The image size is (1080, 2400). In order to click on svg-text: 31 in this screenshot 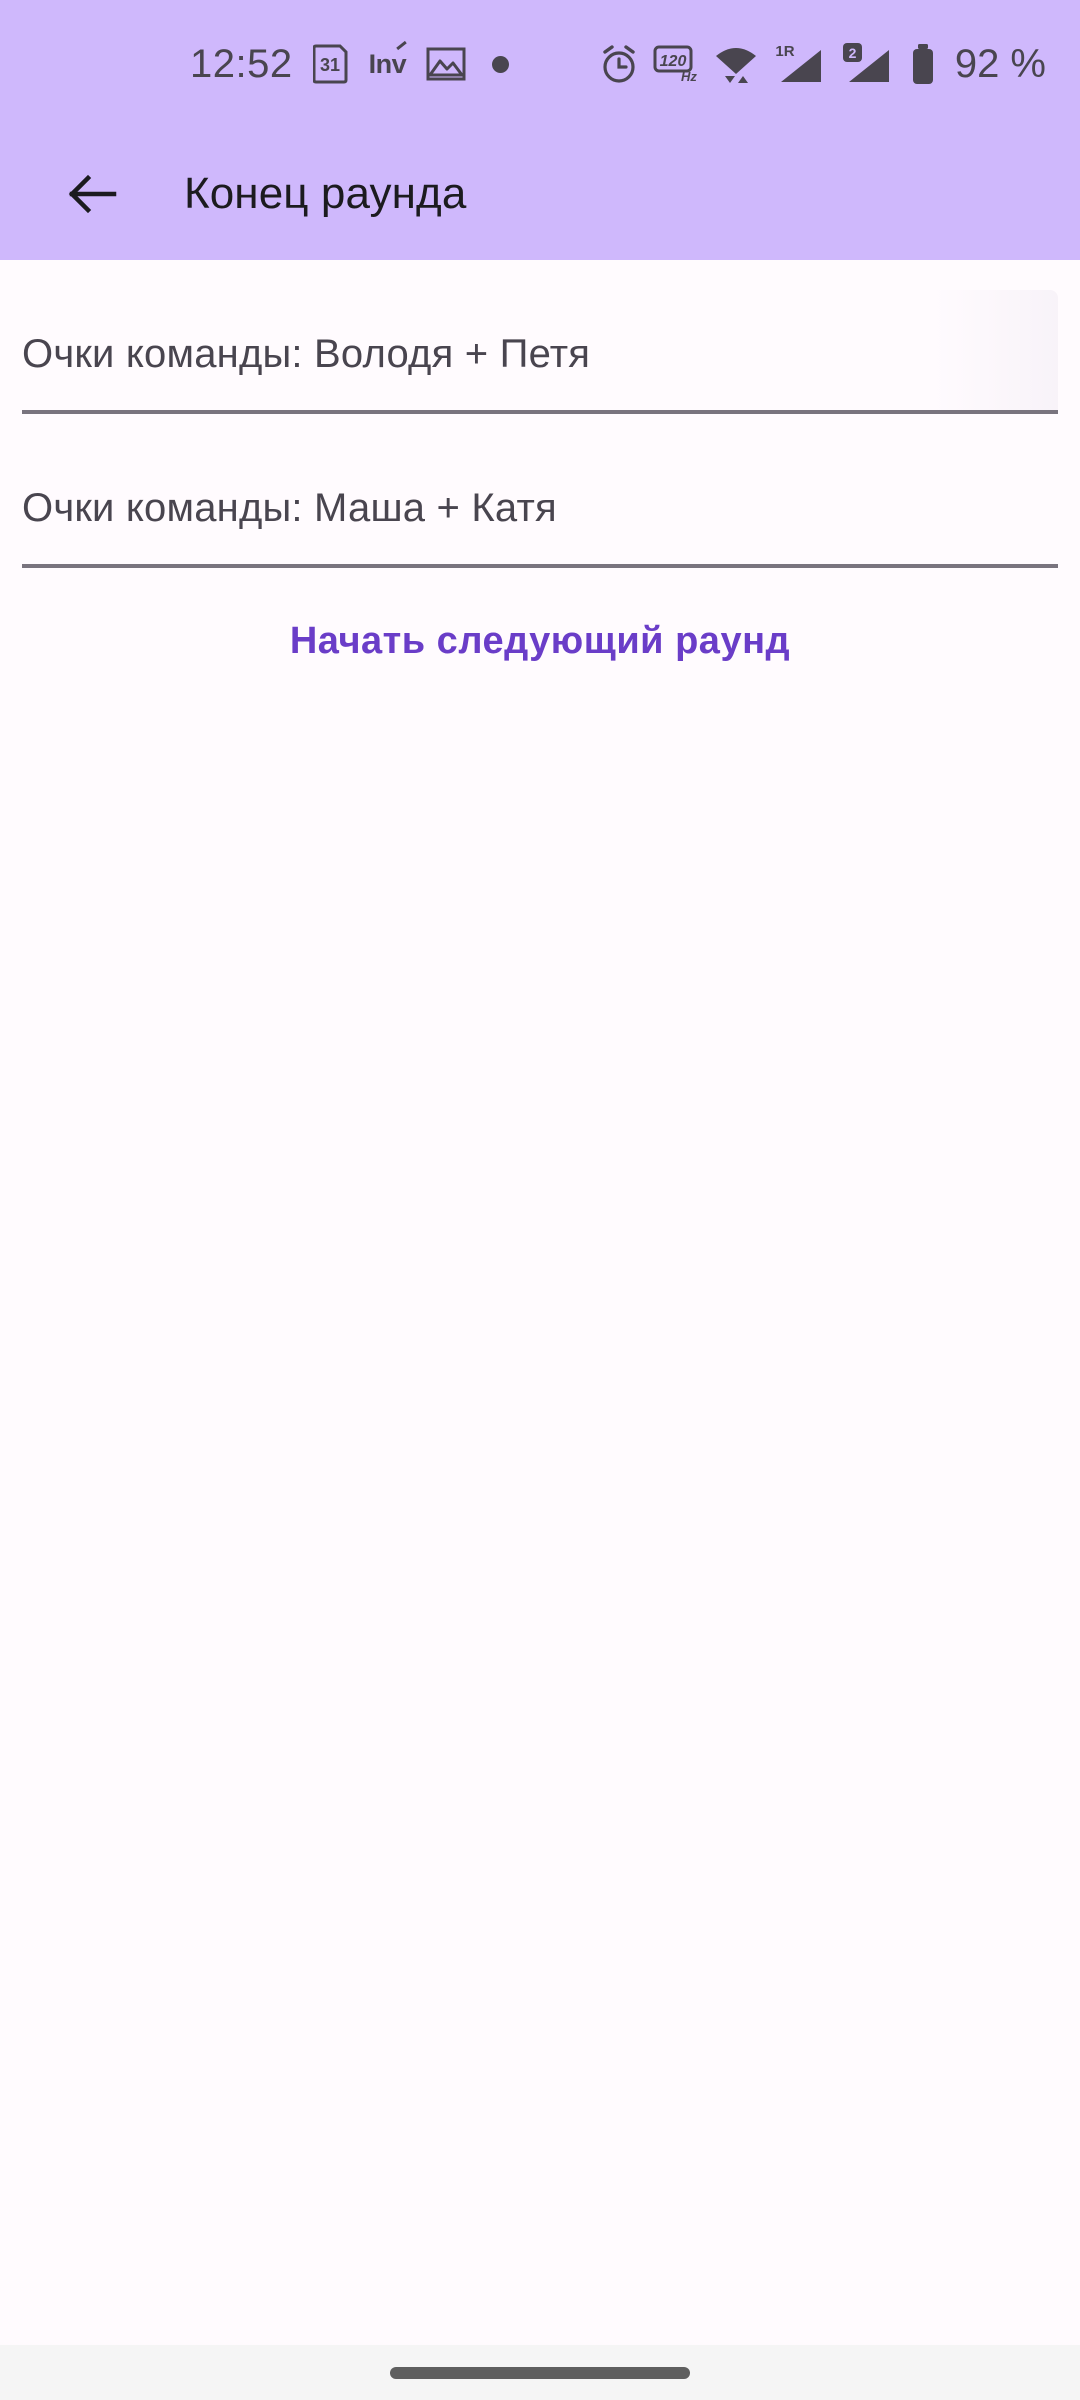, I will do `click(330, 65)`.